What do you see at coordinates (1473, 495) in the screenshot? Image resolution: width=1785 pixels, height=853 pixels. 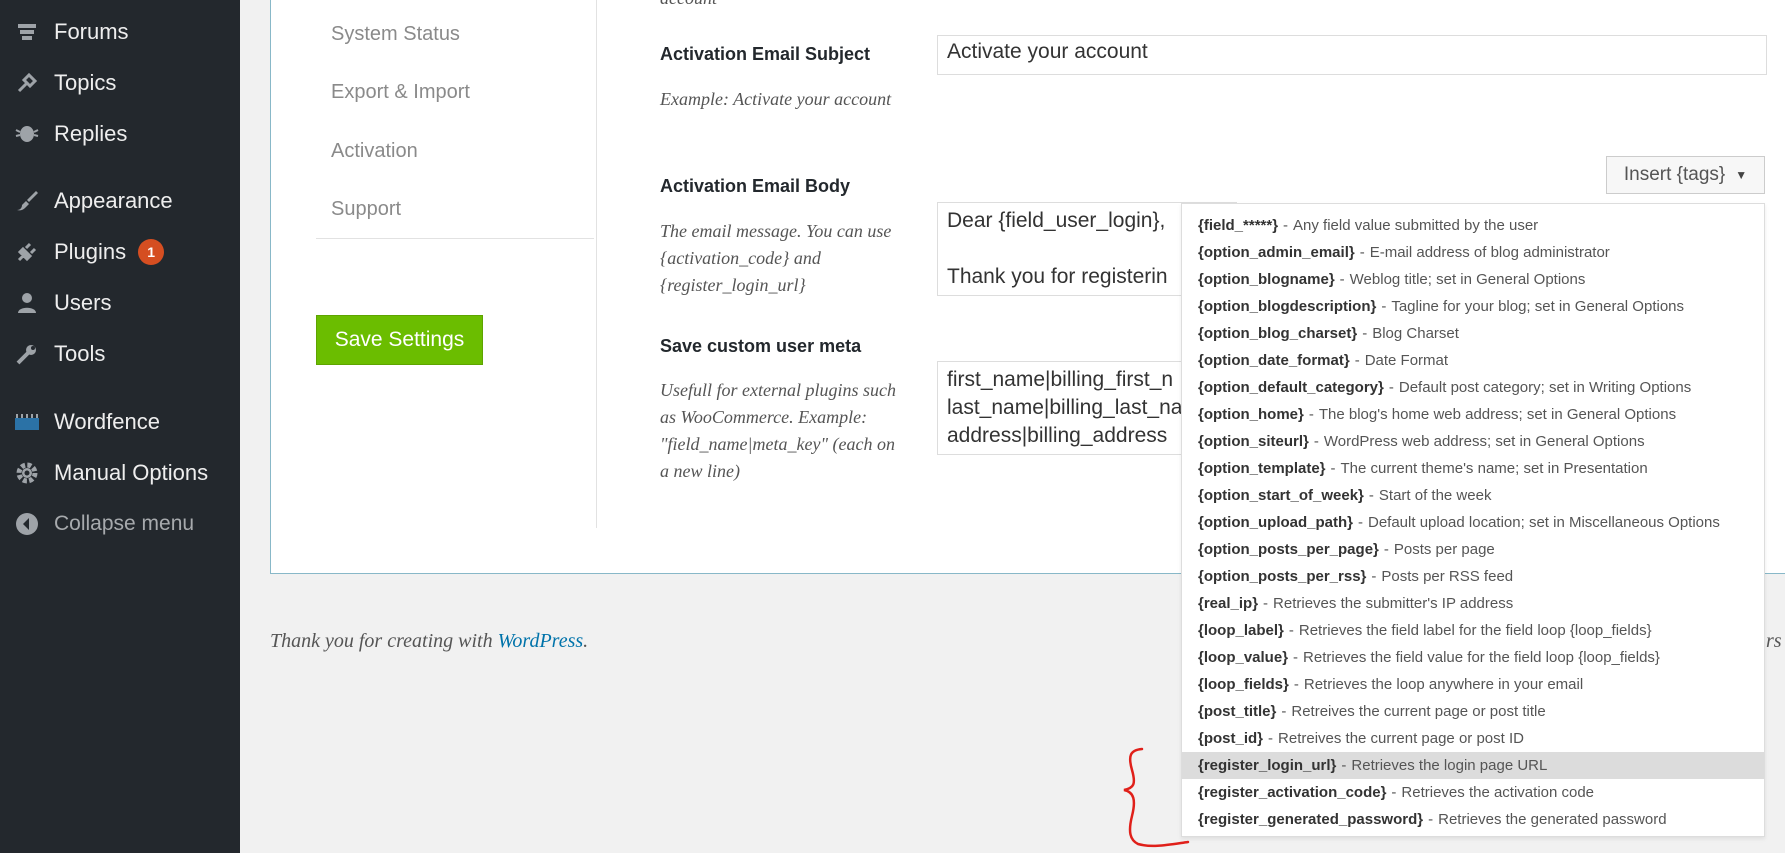 I see `tag-option: {option_start_of_week} - Start of the week` at bounding box center [1473, 495].